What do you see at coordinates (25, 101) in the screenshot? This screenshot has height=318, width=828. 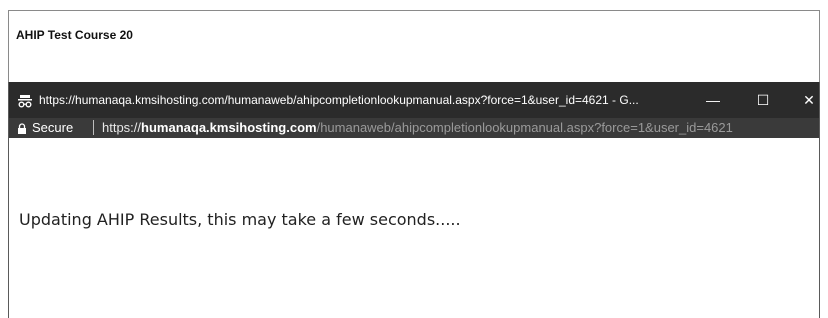 I see `incognito-icon` at bounding box center [25, 101].